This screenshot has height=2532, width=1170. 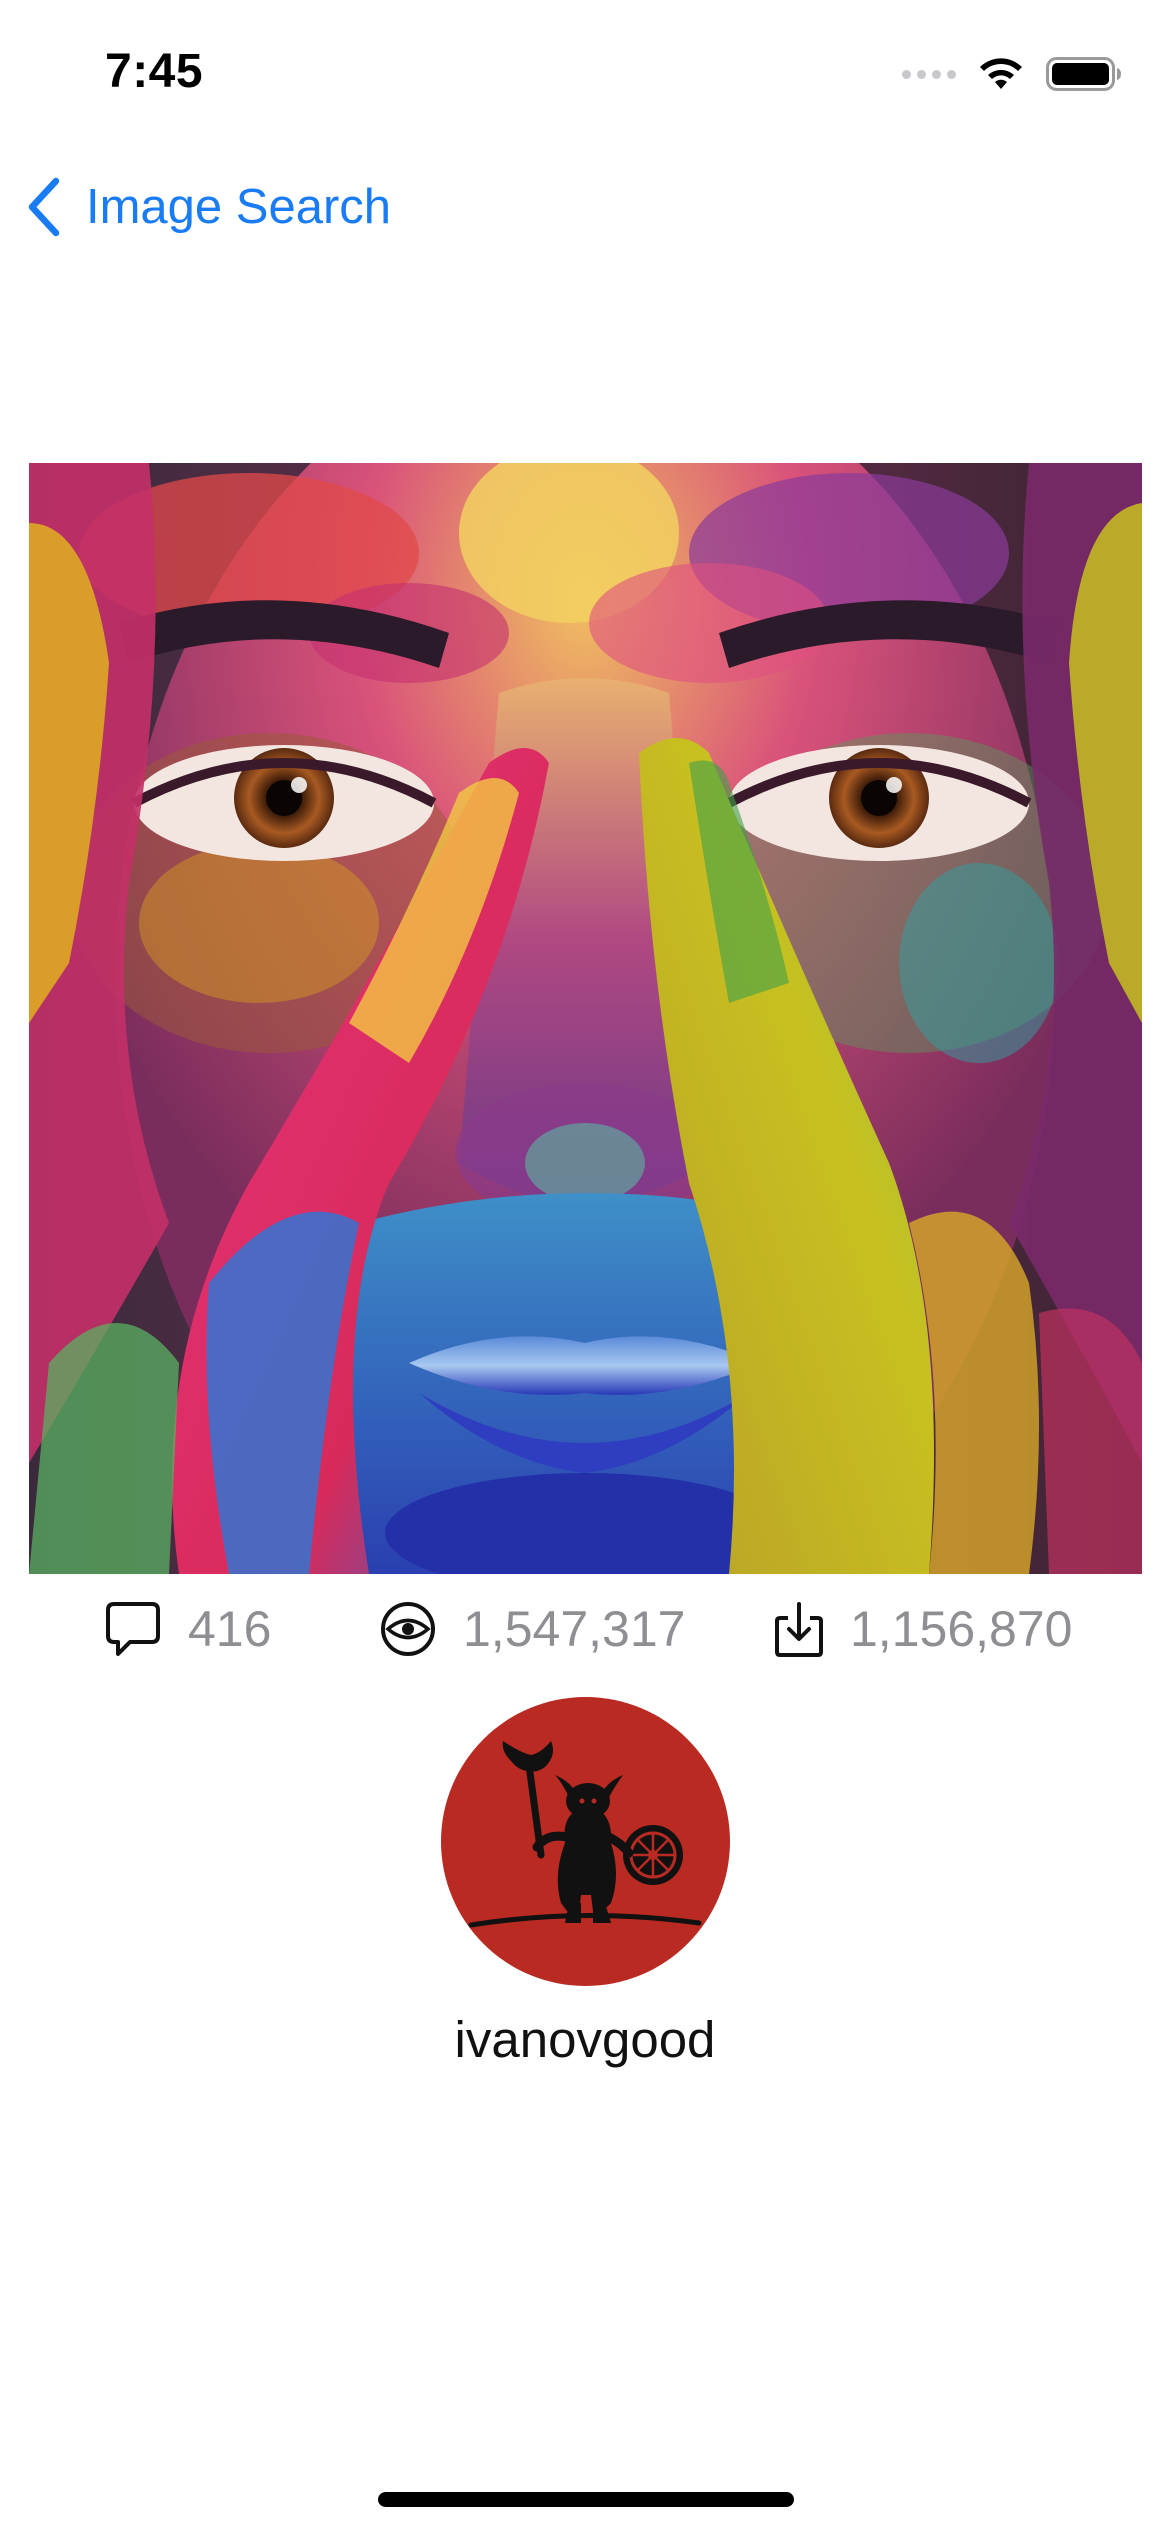 I want to click on downloads-count: 1,156,870, so click(x=961, y=1629).